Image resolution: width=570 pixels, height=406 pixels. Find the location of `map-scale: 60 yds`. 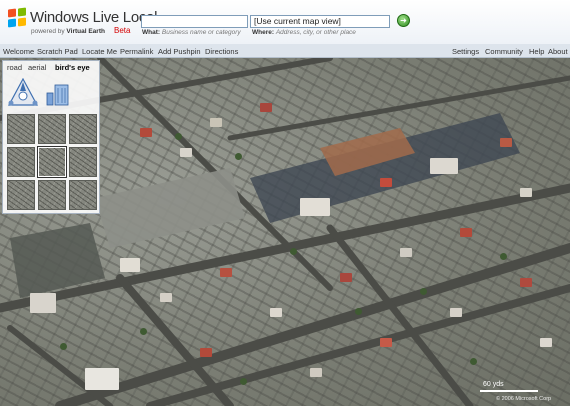

map-scale: 60 yds is located at coordinates (509, 387).